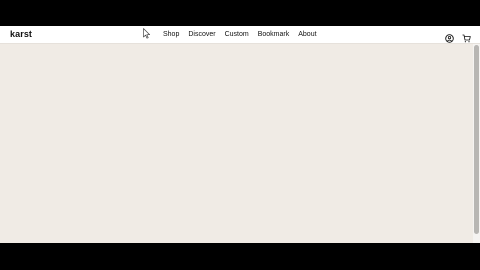 The height and width of the screenshot is (270, 480). I want to click on nav-item-about: About, so click(307, 34).